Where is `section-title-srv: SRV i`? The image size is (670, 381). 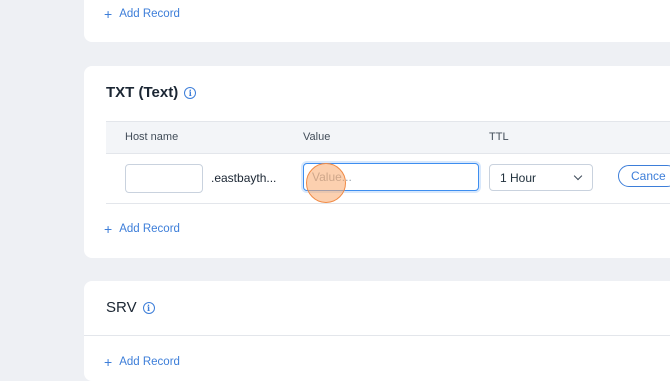 section-title-srv: SRV i is located at coordinates (130, 307).